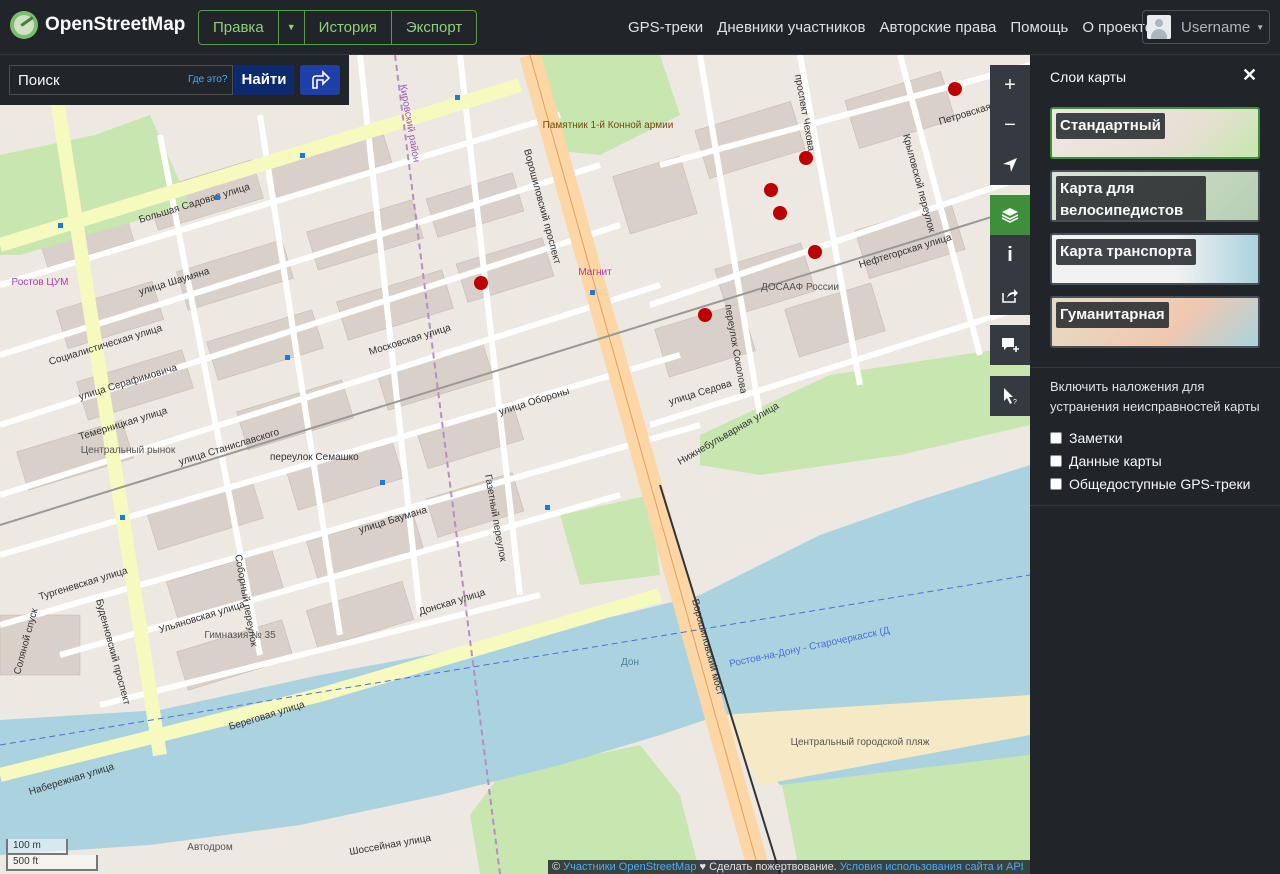 The height and width of the screenshot is (874, 1280). I want to click on attribution-heart-icon: ♥, so click(703, 867).